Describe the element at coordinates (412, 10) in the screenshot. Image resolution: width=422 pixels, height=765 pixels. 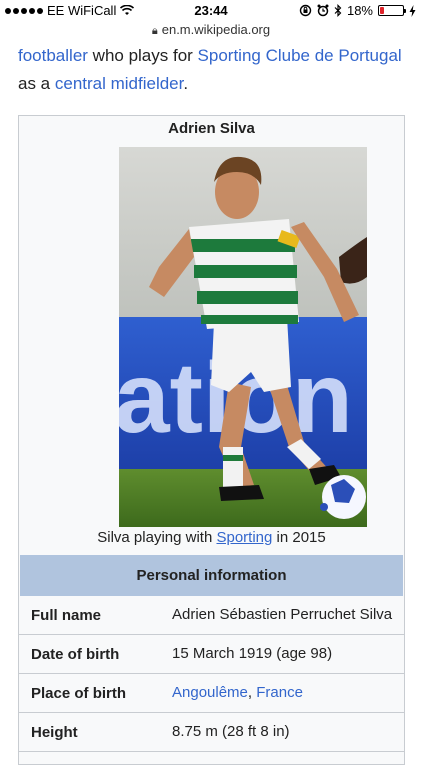
I see `charging-icon` at that location.